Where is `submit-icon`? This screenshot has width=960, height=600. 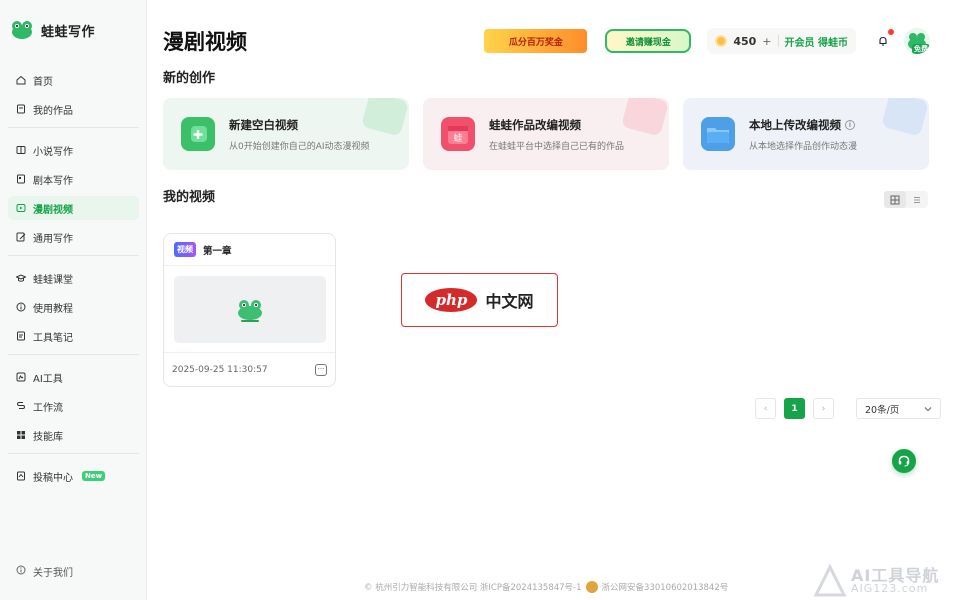 submit-icon is located at coordinates (21, 476).